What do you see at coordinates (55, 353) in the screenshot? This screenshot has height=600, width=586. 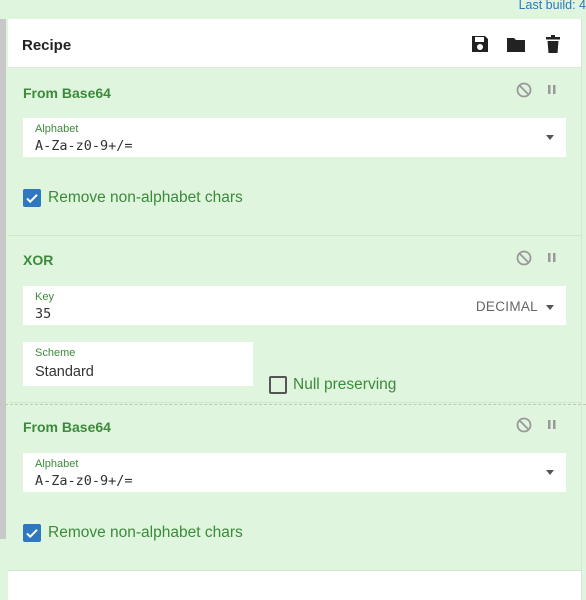 I see `scheme-label: Scheme` at bounding box center [55, 353].